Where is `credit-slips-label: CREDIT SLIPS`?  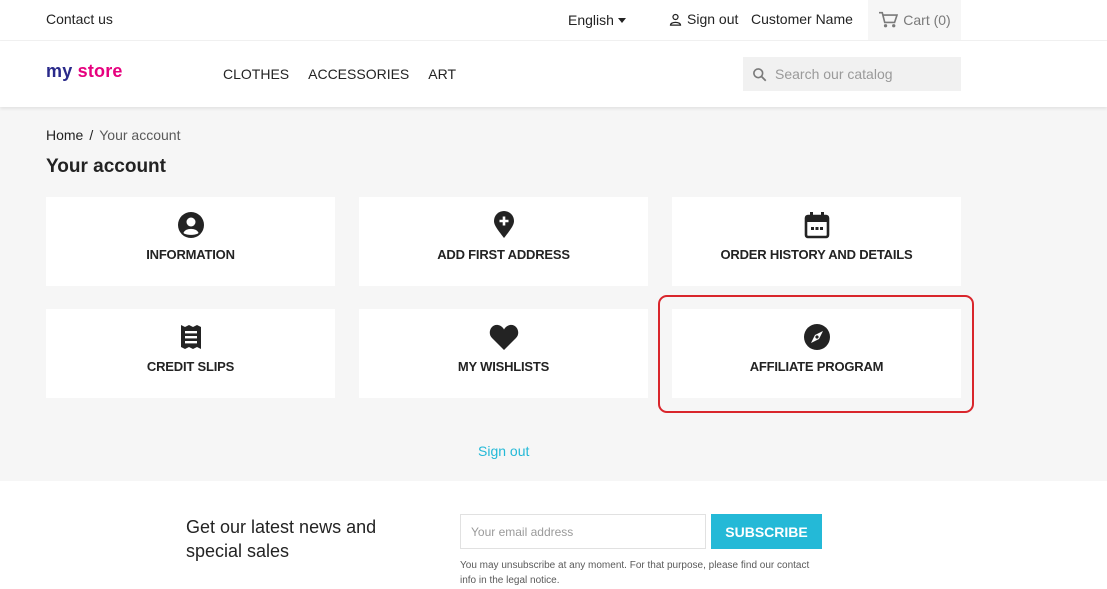
credit-slips-label: CREDIT SLIPS is located at coordinates (190, 366).